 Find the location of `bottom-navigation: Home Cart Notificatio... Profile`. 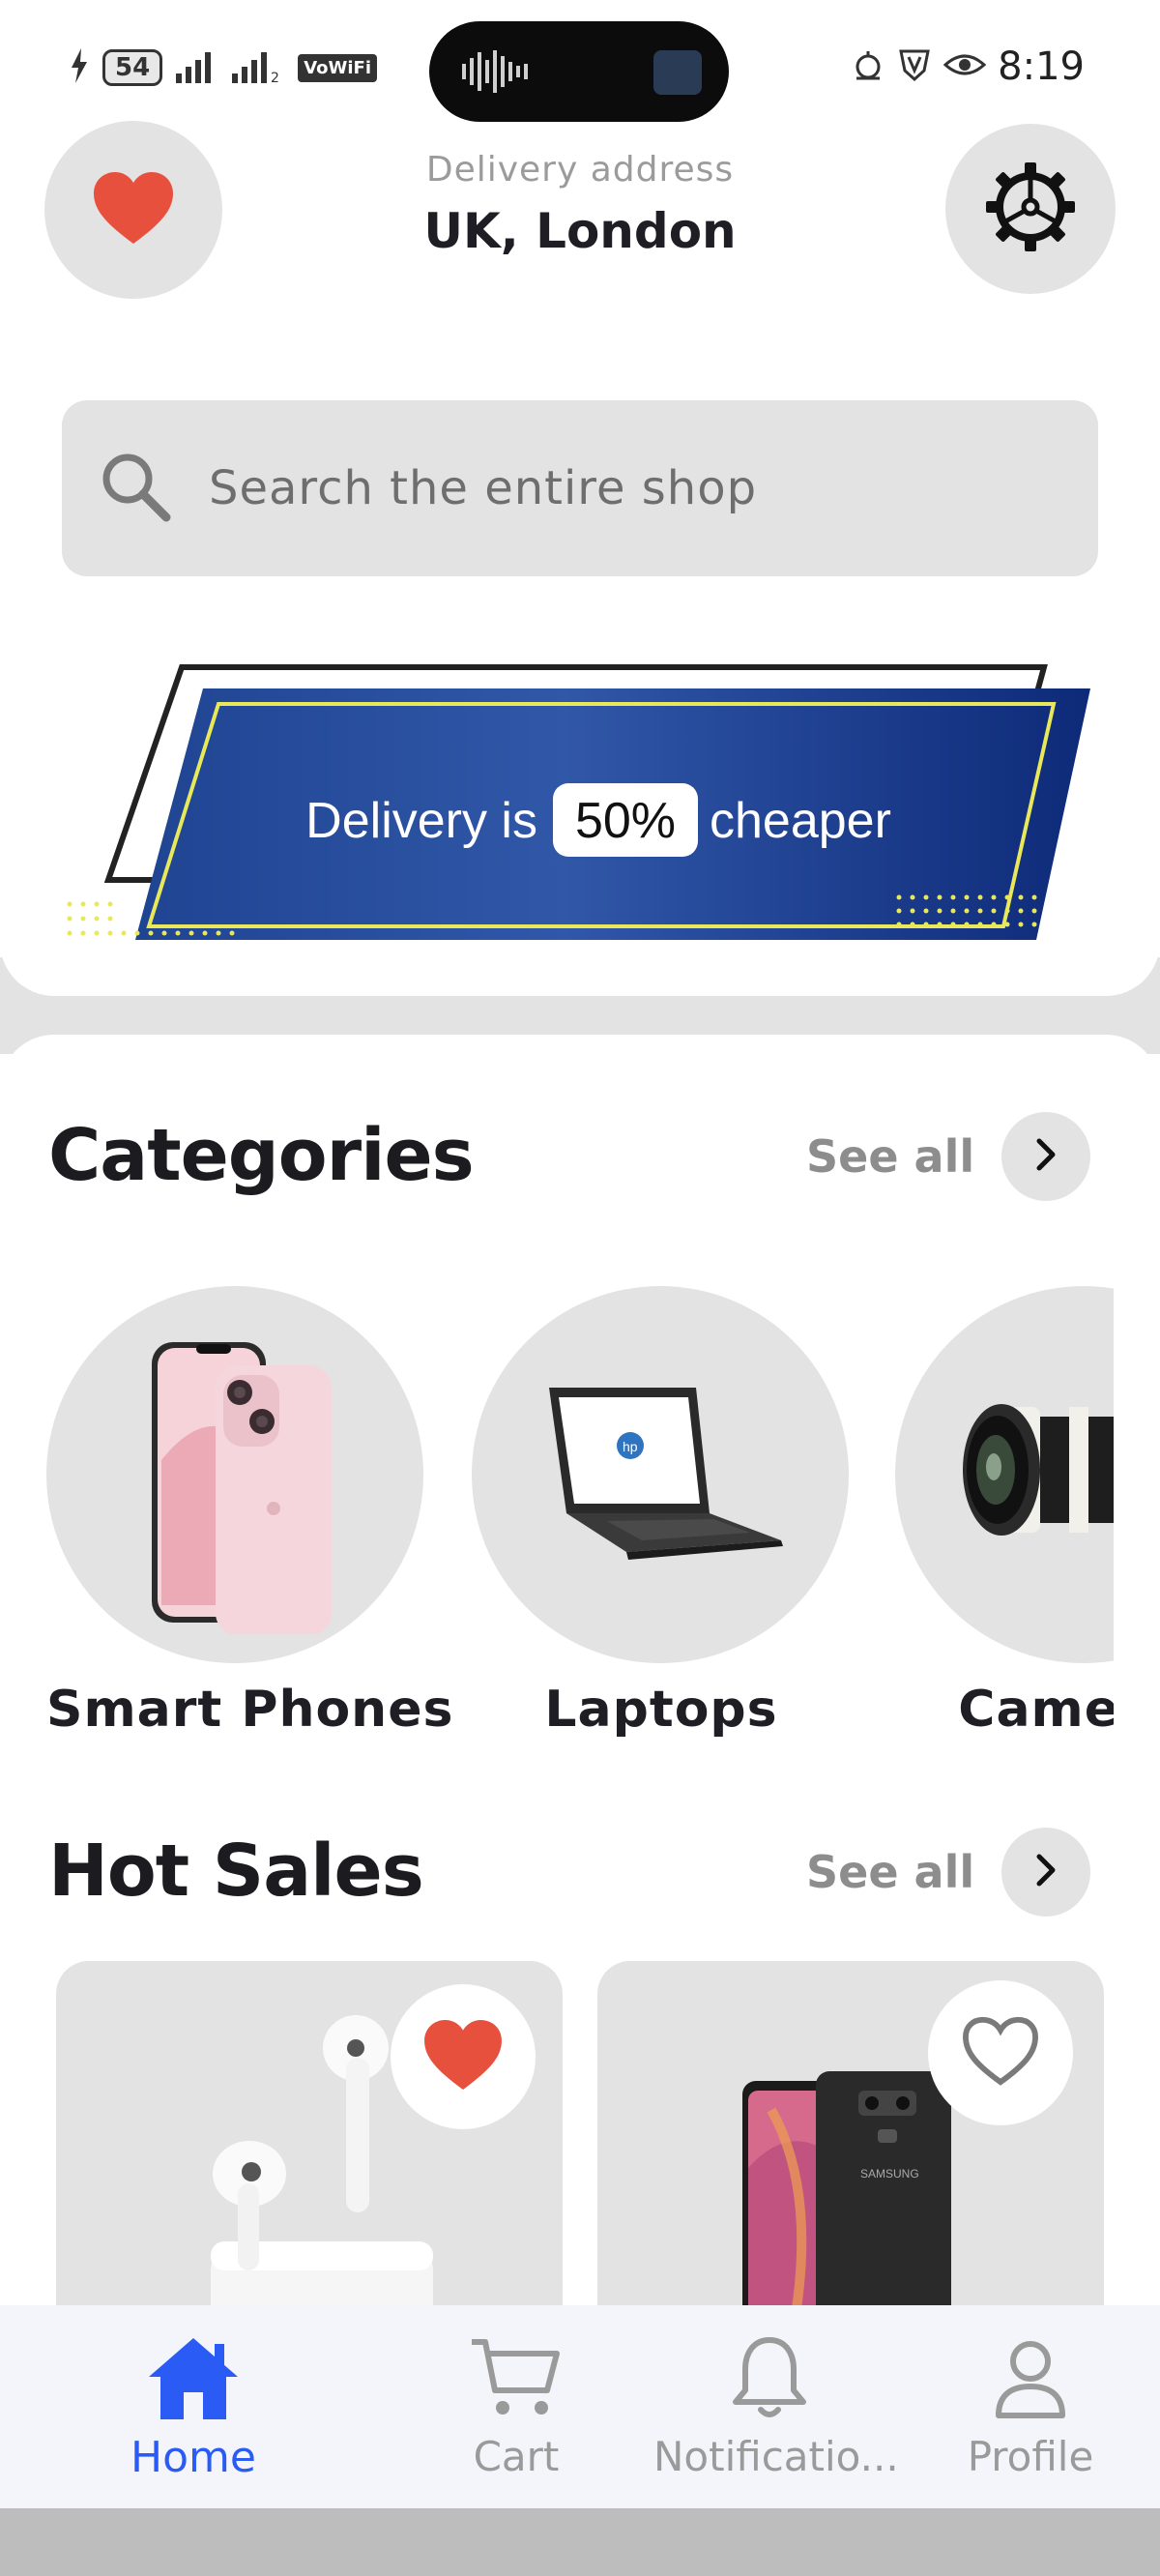

bottom-navigation: Home Cart Notificatio... Profile is located at coordinates (580, 2406).